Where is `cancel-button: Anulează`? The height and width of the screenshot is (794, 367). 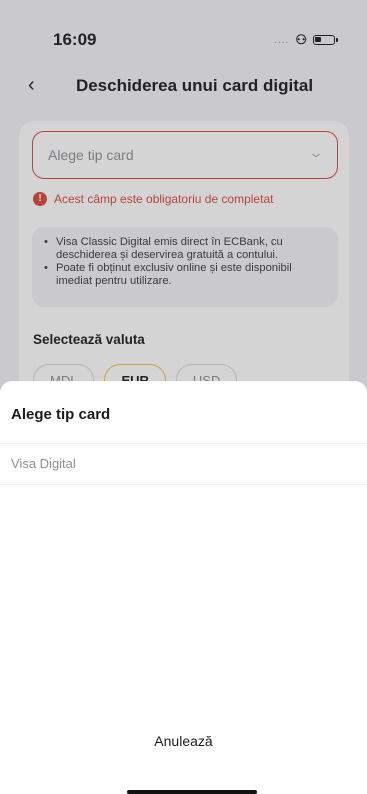
cancel-button: Anulează is located at coordinates (183, 741).